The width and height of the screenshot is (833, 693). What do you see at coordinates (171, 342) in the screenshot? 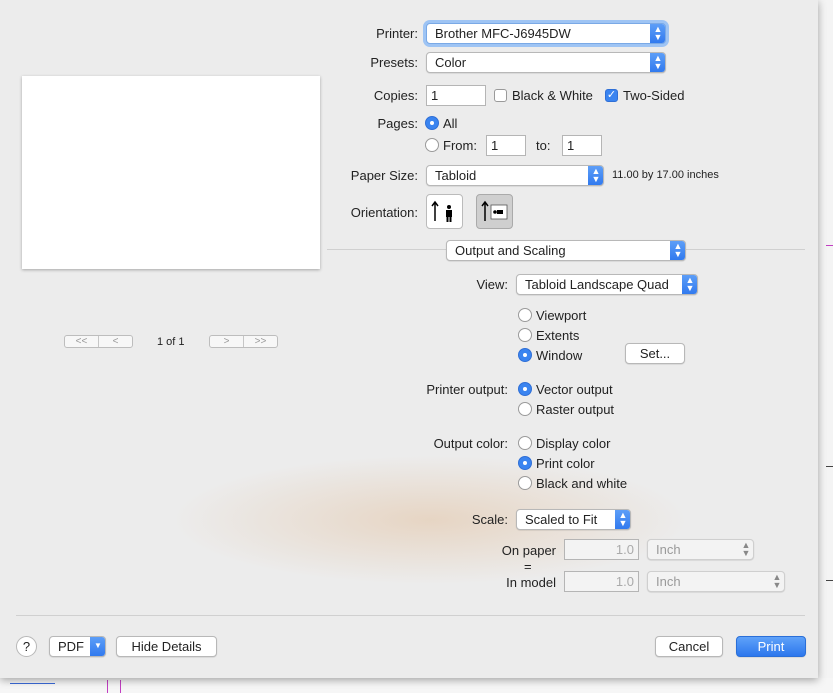
I see `page-indicator: 1 of 1` at bounding box center [171, 342].